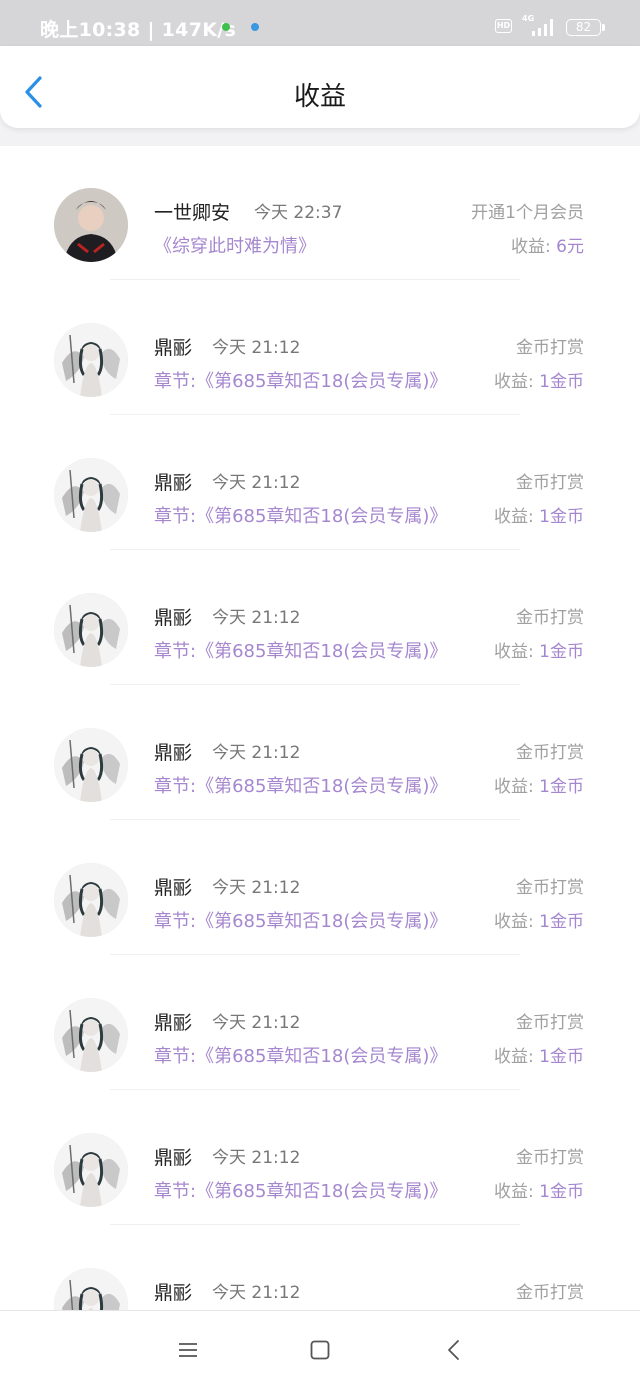 This screenshot has width=640, height=1387. Describe the element at coordinates (298, 213) in the screenshot. I see `record-time: 今天 22:37` at that location.